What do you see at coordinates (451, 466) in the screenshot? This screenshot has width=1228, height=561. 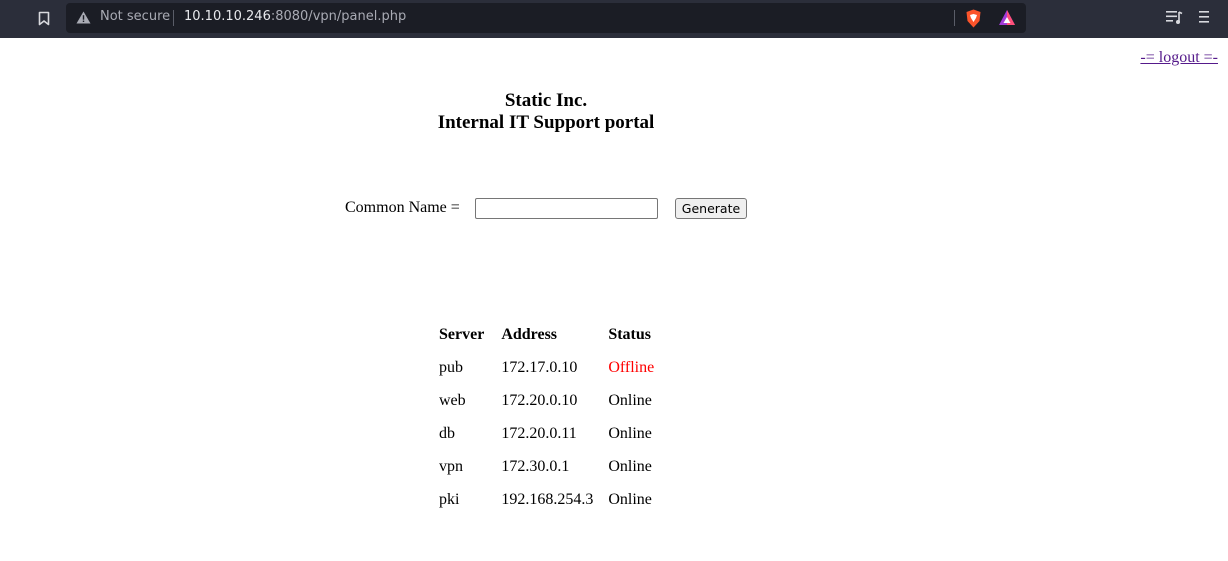 I see `server-name: vpn` at bounding box center [451, 466].